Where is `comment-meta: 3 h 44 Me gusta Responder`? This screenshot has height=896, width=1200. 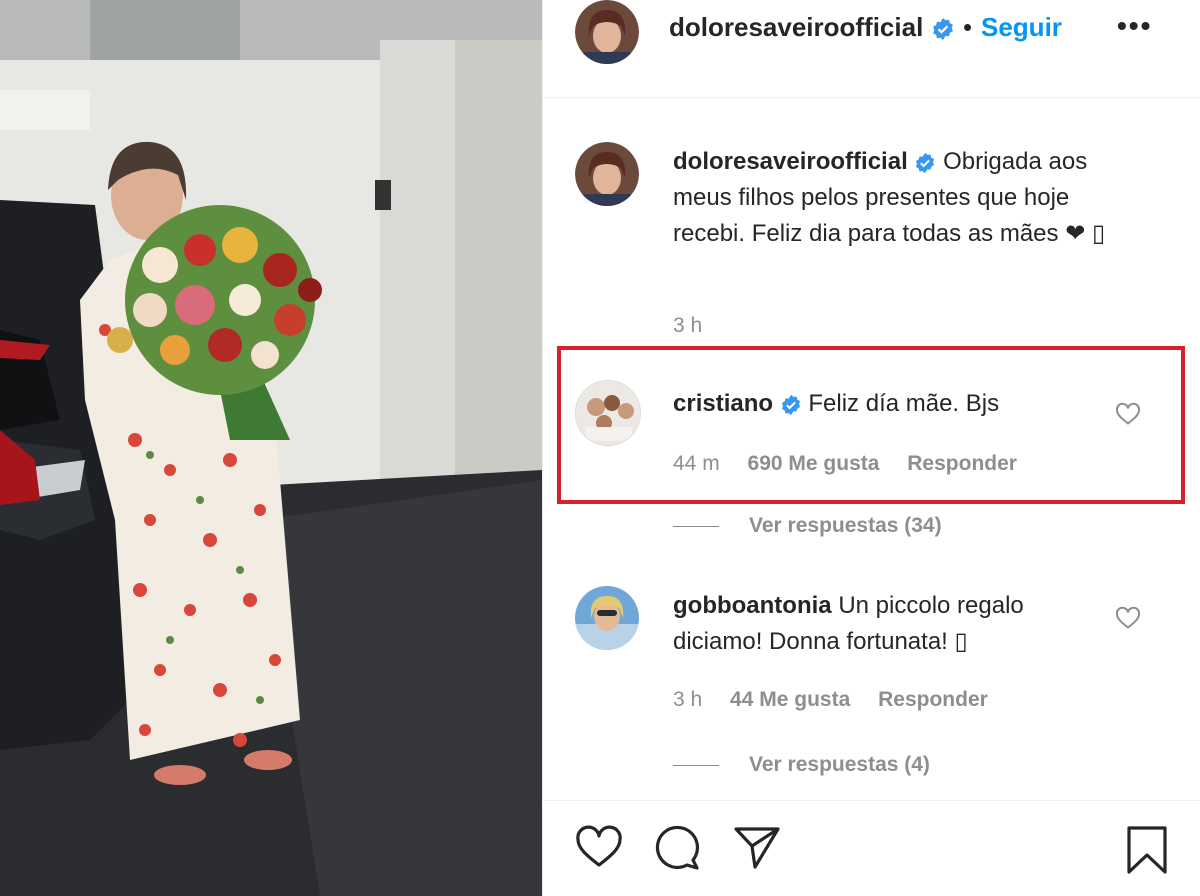 comment-meta: 3 h 44 Me gusta Responder is located at coordinates (841, 700).